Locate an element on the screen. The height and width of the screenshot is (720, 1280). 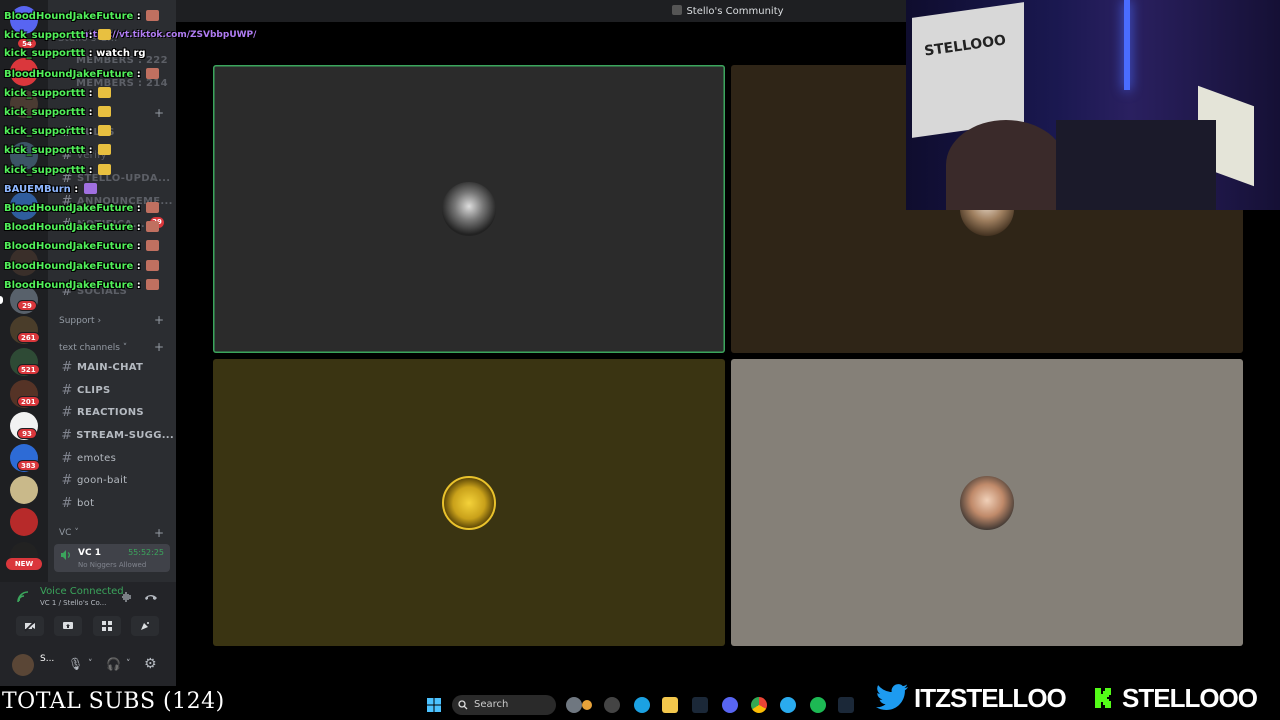
unread-badge: 93 is located at coordinates (27, 433).